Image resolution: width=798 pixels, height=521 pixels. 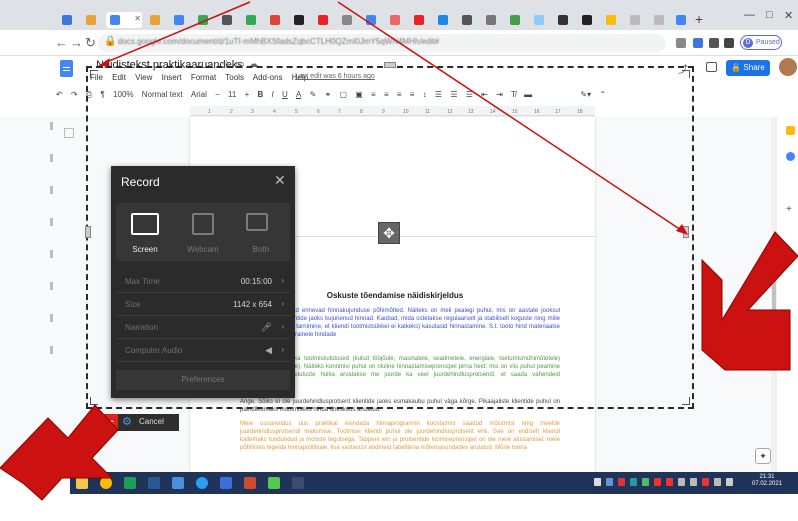 What do you see at coordinates (686, 232) in the screenshot?
I see `resize-handle-right` at bounding box center [686, 232].